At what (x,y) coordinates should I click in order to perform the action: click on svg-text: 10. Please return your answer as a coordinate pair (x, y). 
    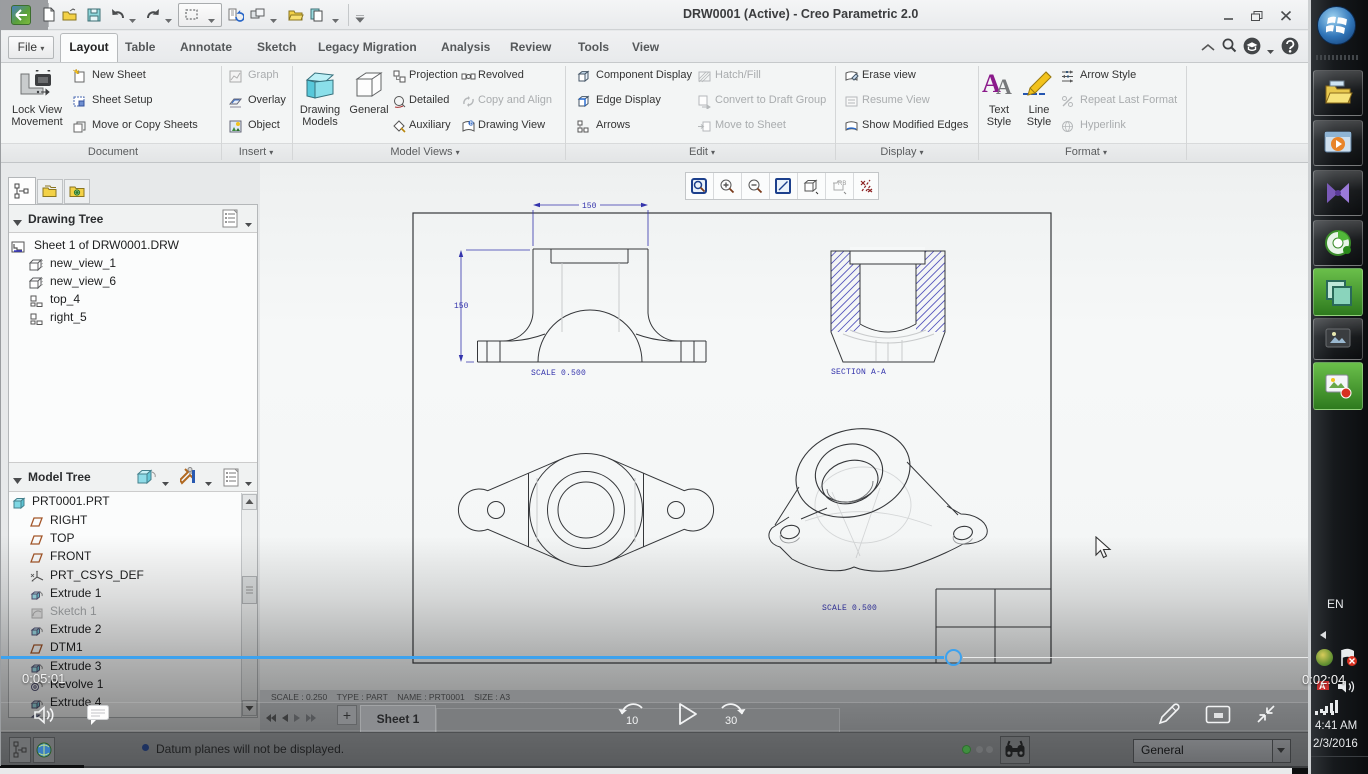
    Looking at the image, I should click on (632, 721).